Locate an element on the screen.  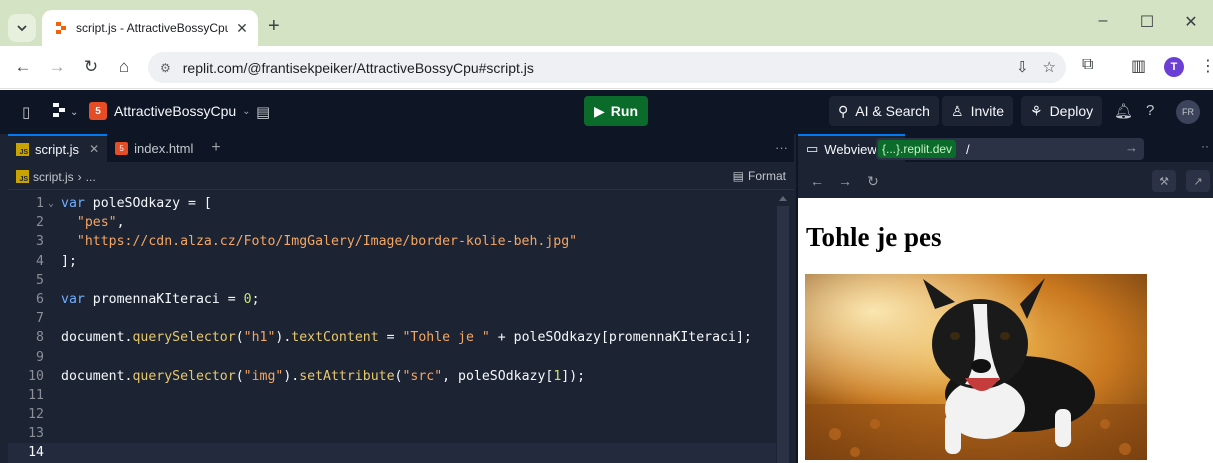
editor-scrollbar is located at coordinates (783, 328).